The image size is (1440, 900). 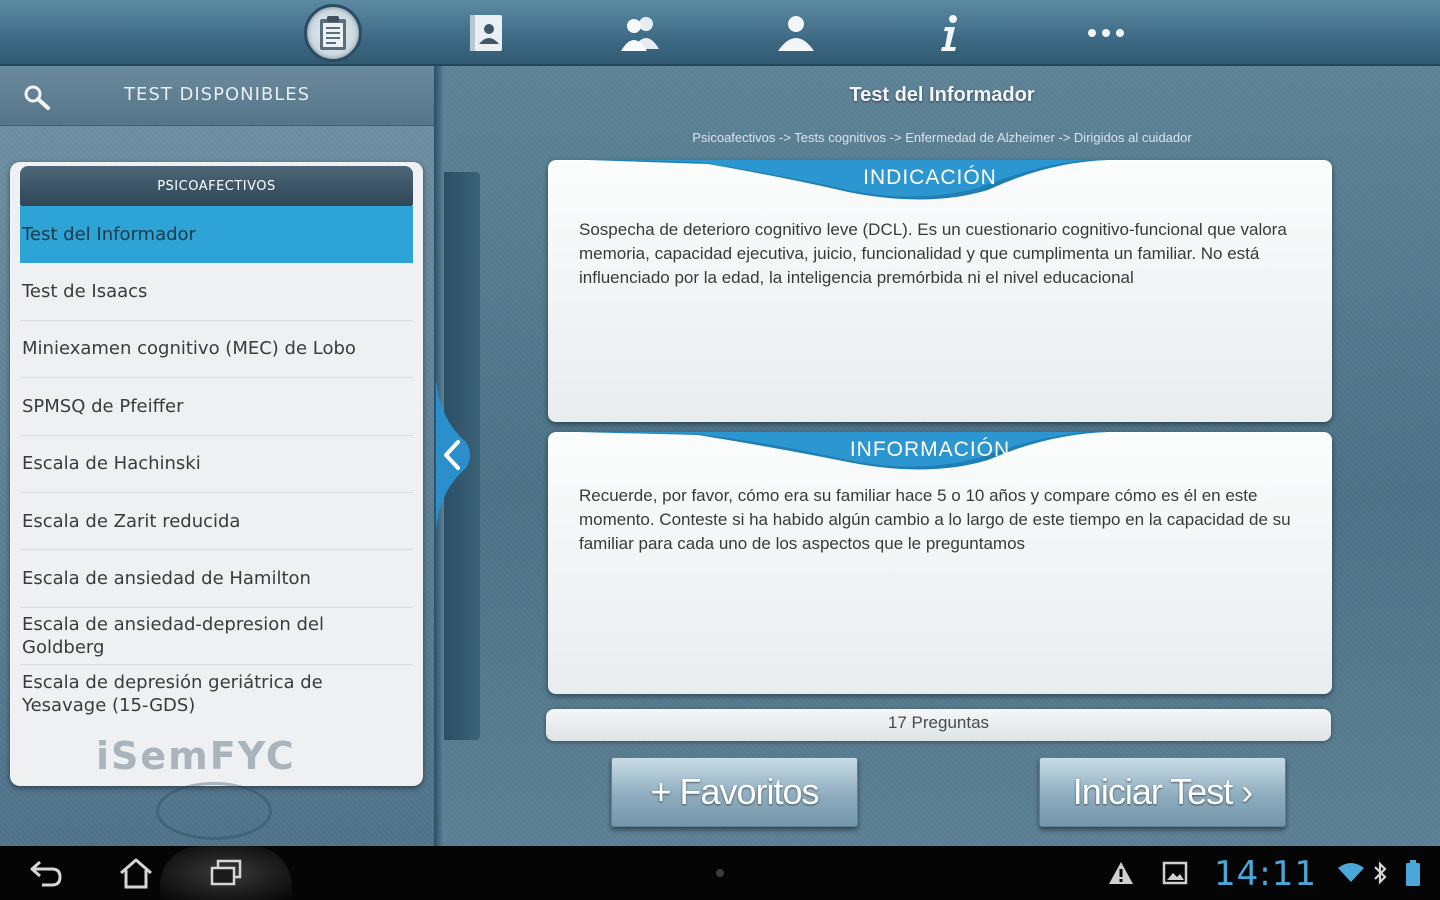 I want to click on tab-more, so click(x=1106, y=33).